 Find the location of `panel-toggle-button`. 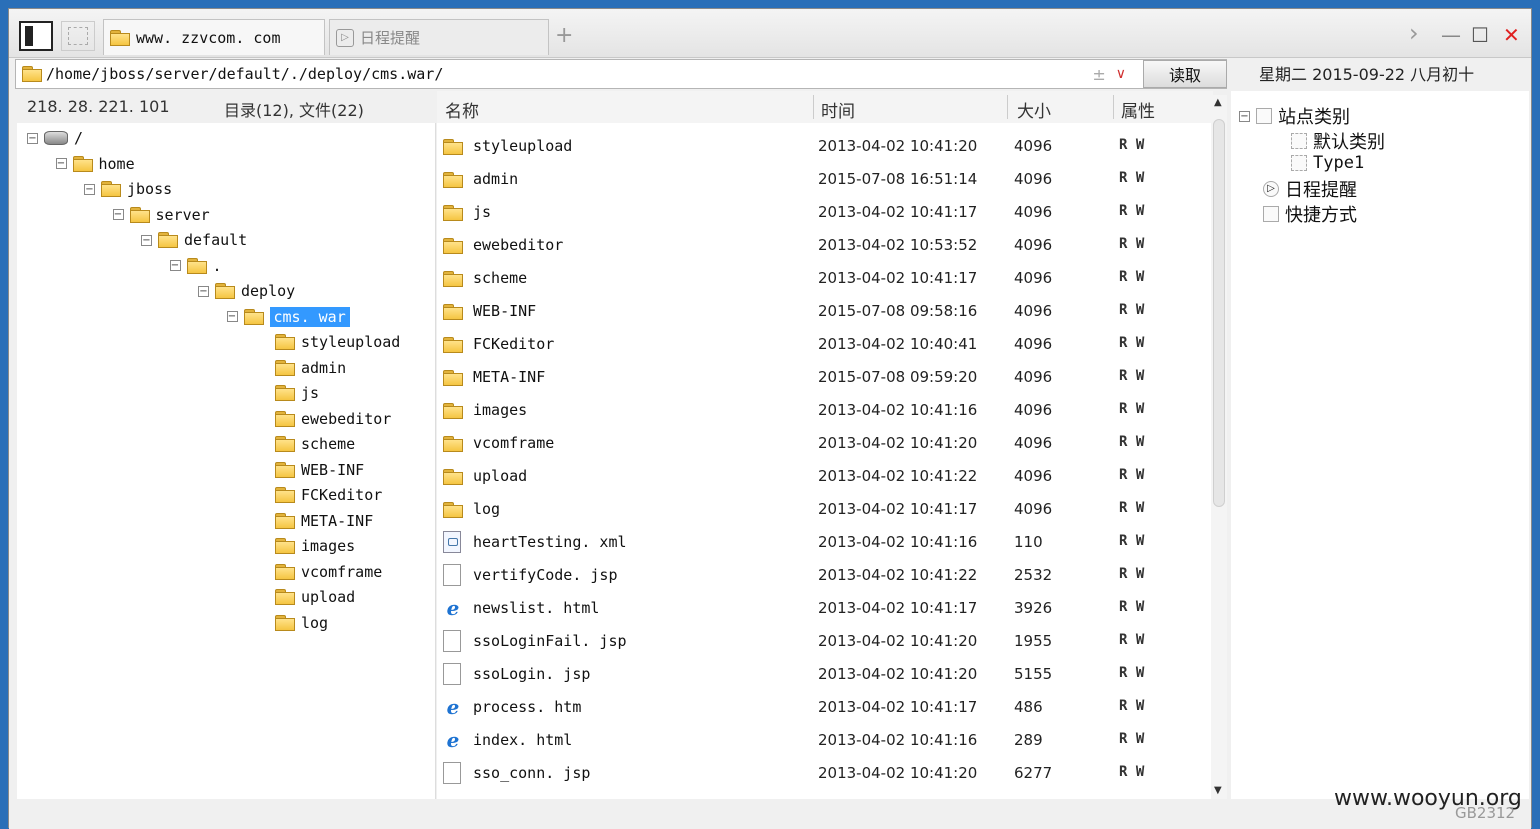

panel-toggle-button is located at coordinates (36, 36).